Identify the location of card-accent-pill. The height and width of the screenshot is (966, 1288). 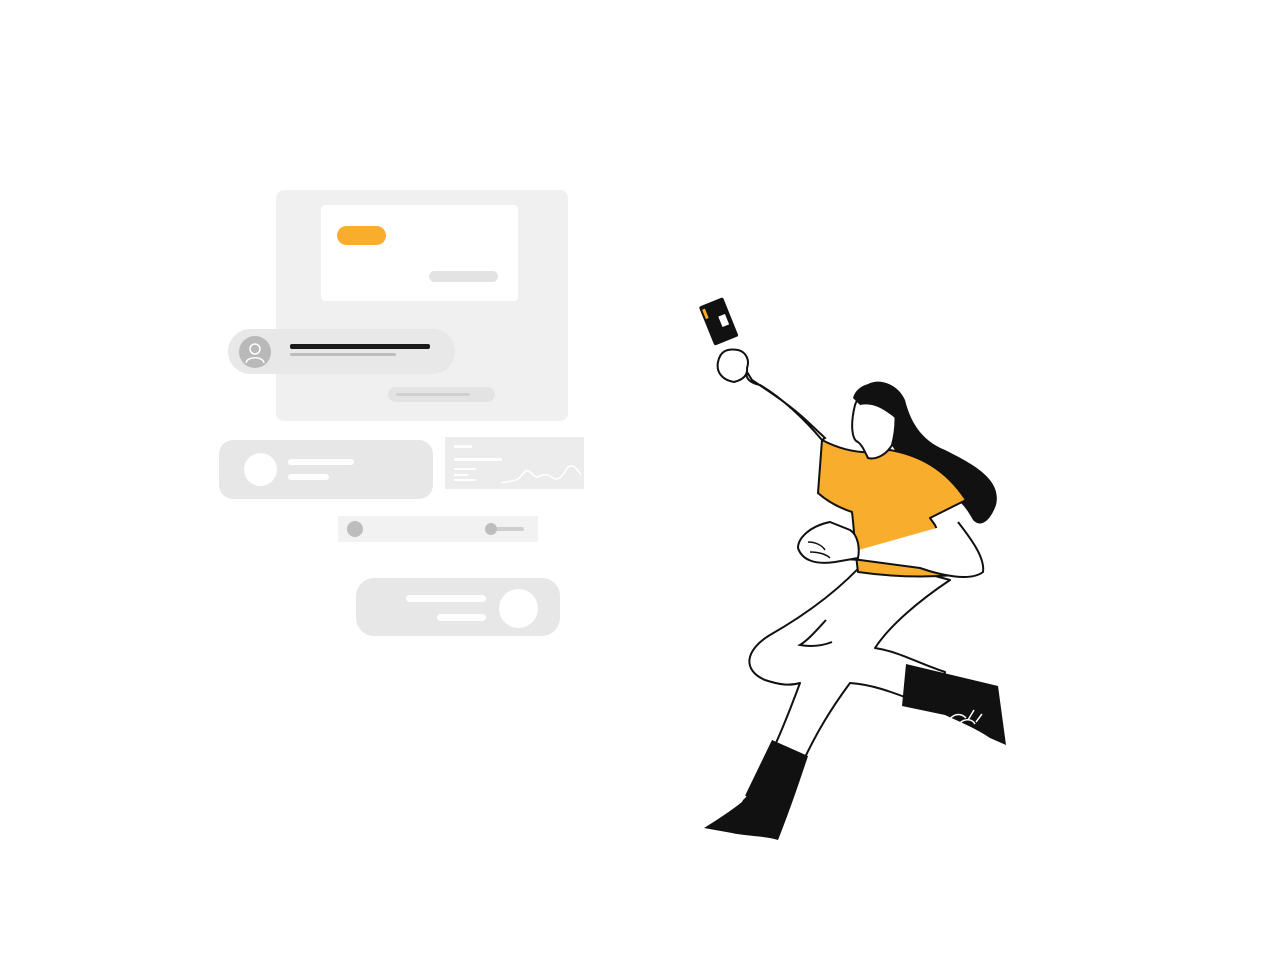
(361, 235).